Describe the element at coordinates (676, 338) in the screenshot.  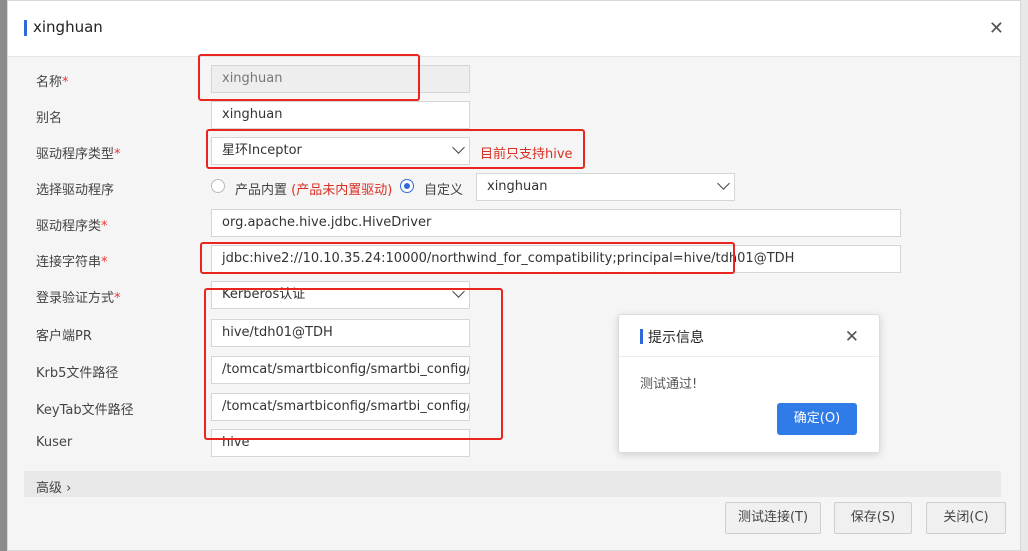
I see `message-title: 提示信息` at that location.